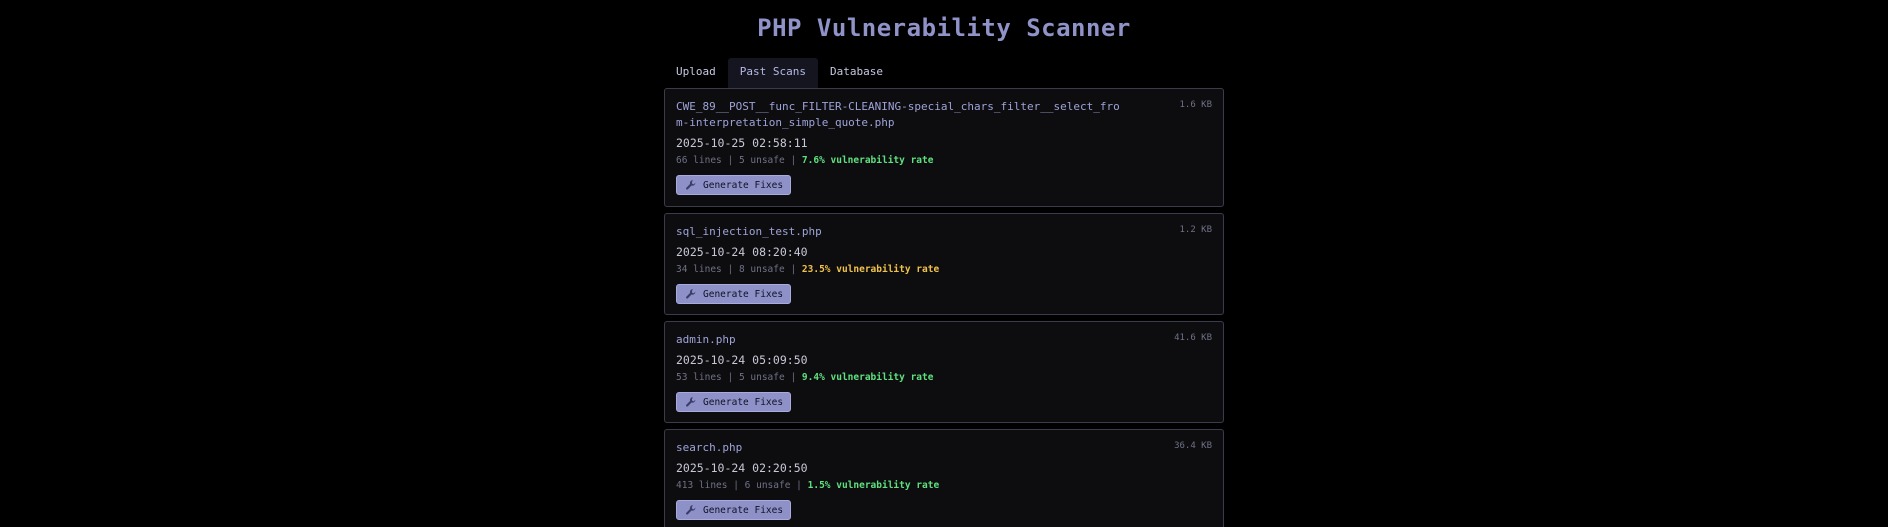  What do you see at coordinates (873, 485) in the screenshot?
I see `vulnerability-rate: 1.5% vulnerability rate` at bounding box center [873, 485].